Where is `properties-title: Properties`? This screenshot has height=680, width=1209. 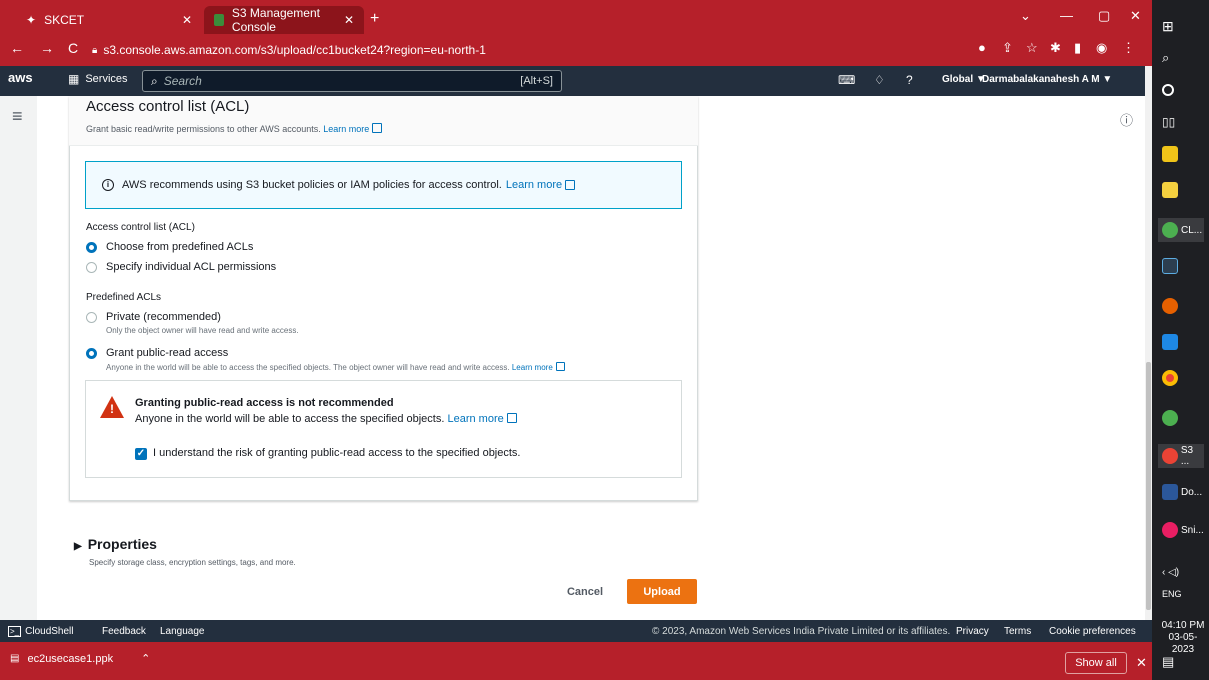
properties-title: Properties is located at coordinates (122, 544).